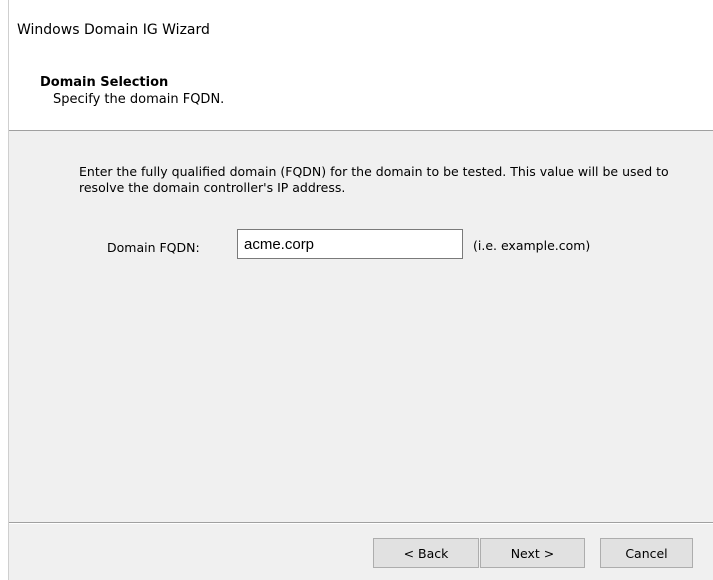 Image resolution: width=713 pixels, height=580 pixels. Describe the element at coordinates (139, 99) in the screenshot. I see `page-subtitle: Specify the domain FQDN.` at that location.